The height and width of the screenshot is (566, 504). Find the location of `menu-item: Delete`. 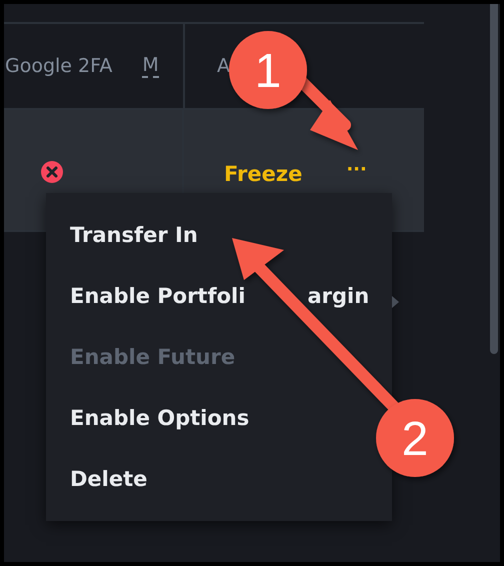

menu-item: Delete is located at coordinates (109, 478).